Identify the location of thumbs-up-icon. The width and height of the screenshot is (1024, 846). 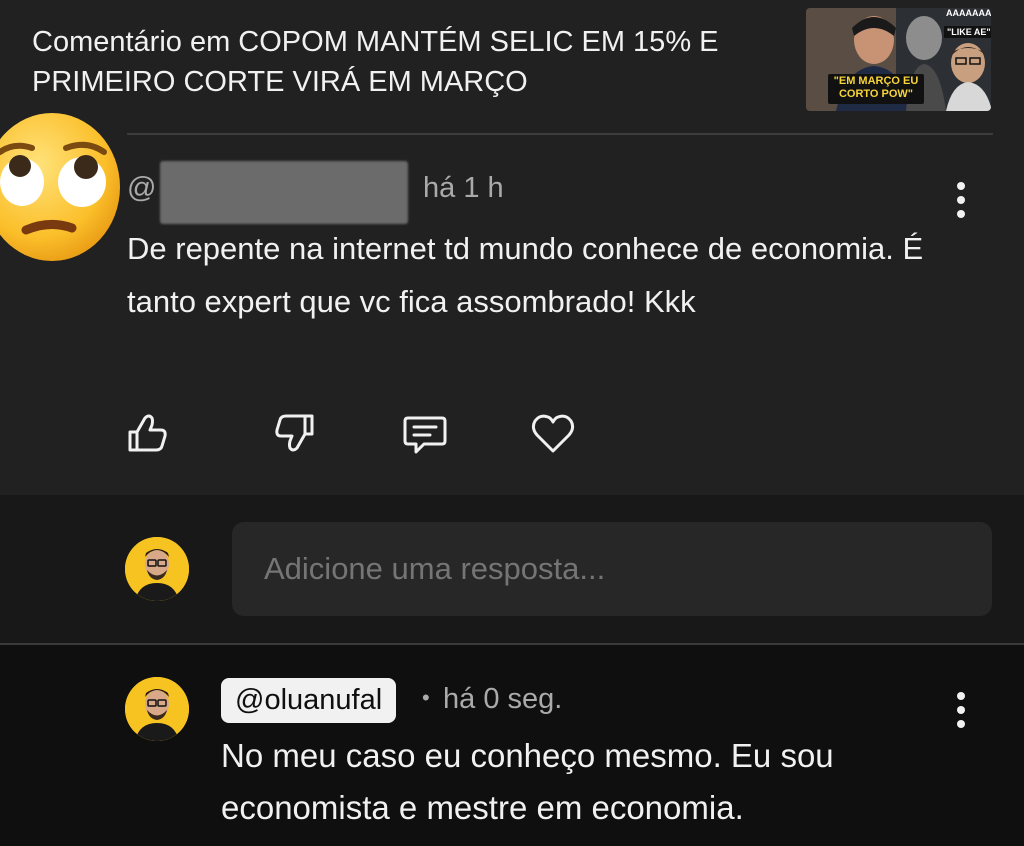
(147, 433).